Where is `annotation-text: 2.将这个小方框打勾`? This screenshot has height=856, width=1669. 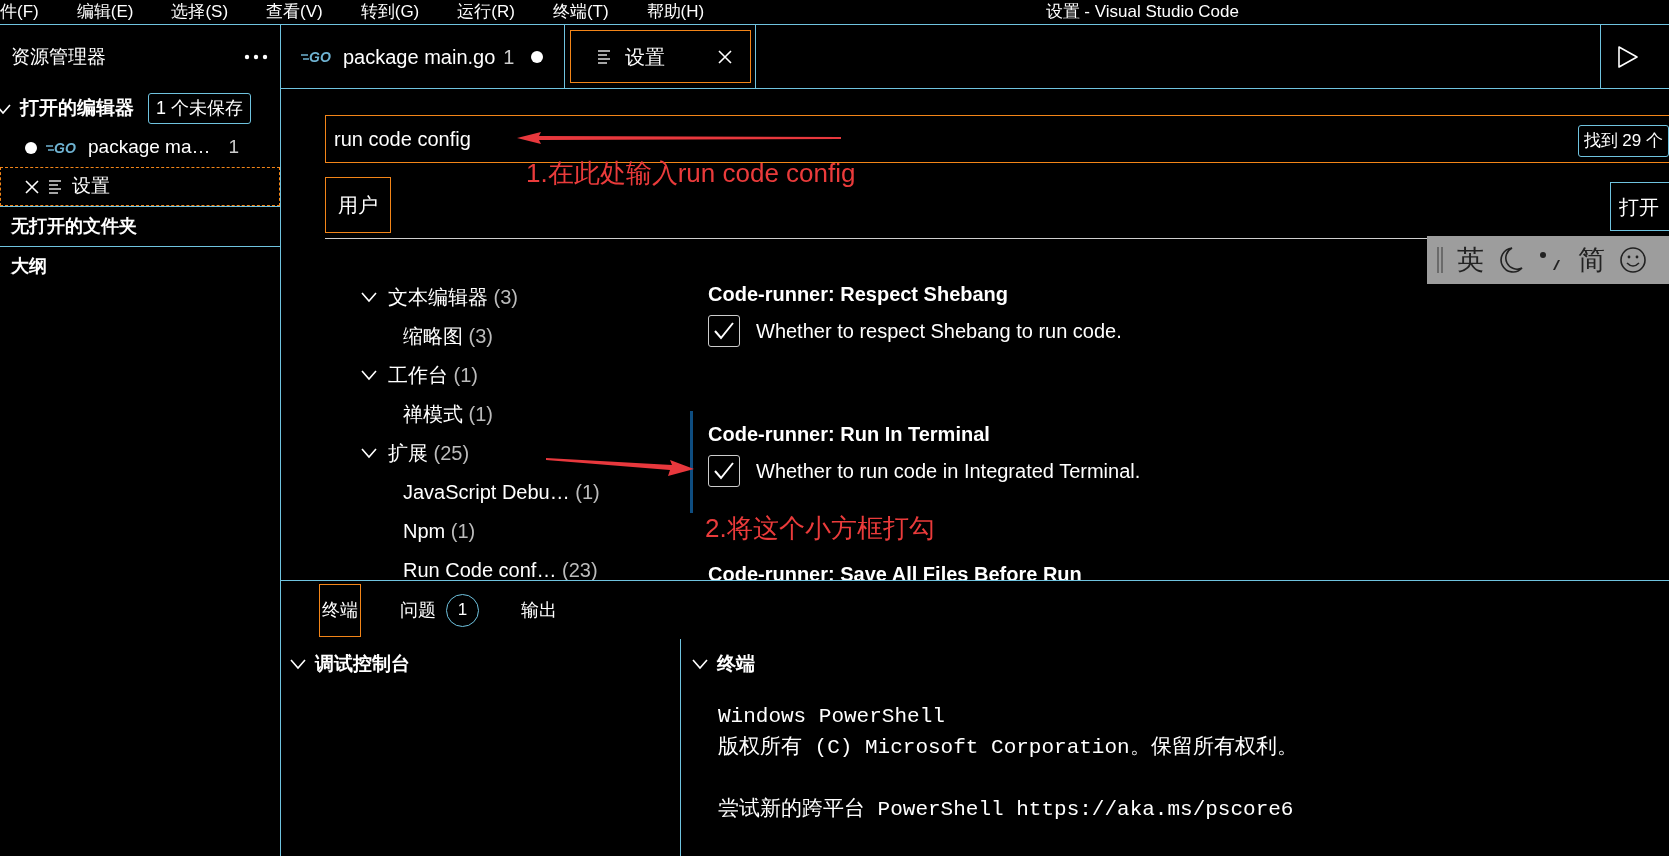
annotation-text: 2.将这个小方框打勾 is located at coordinates (820, 528).